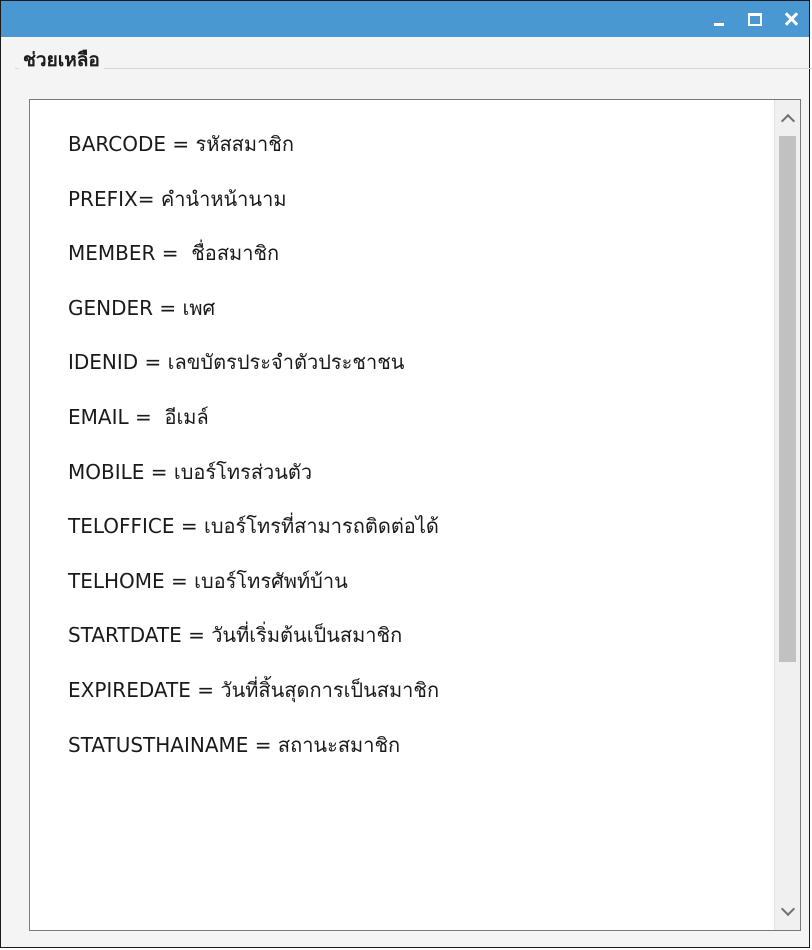 This screenshot has width=812, height=950. I want to click on help-group-title: ช่วยเหลือ, so click(61, 60).